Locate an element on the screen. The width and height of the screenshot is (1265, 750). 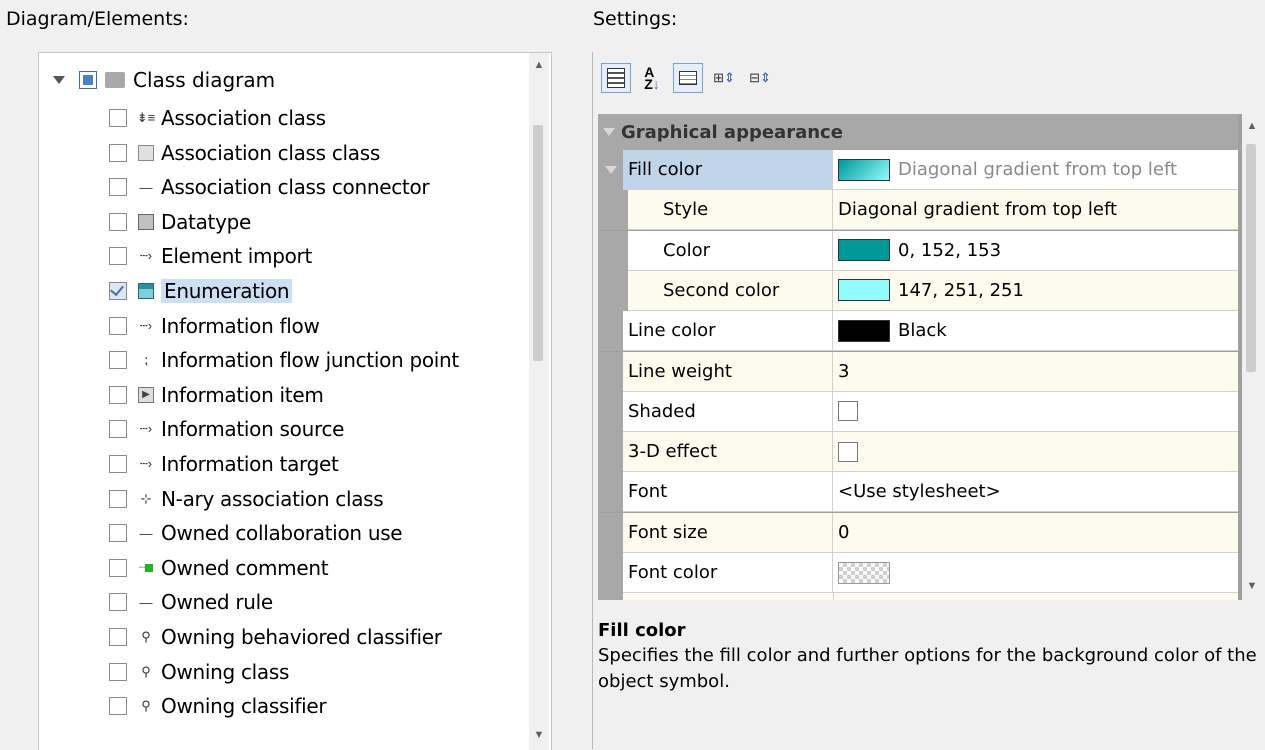
property-value: <Use stylesheet> is located at coordinates (1035, 492).